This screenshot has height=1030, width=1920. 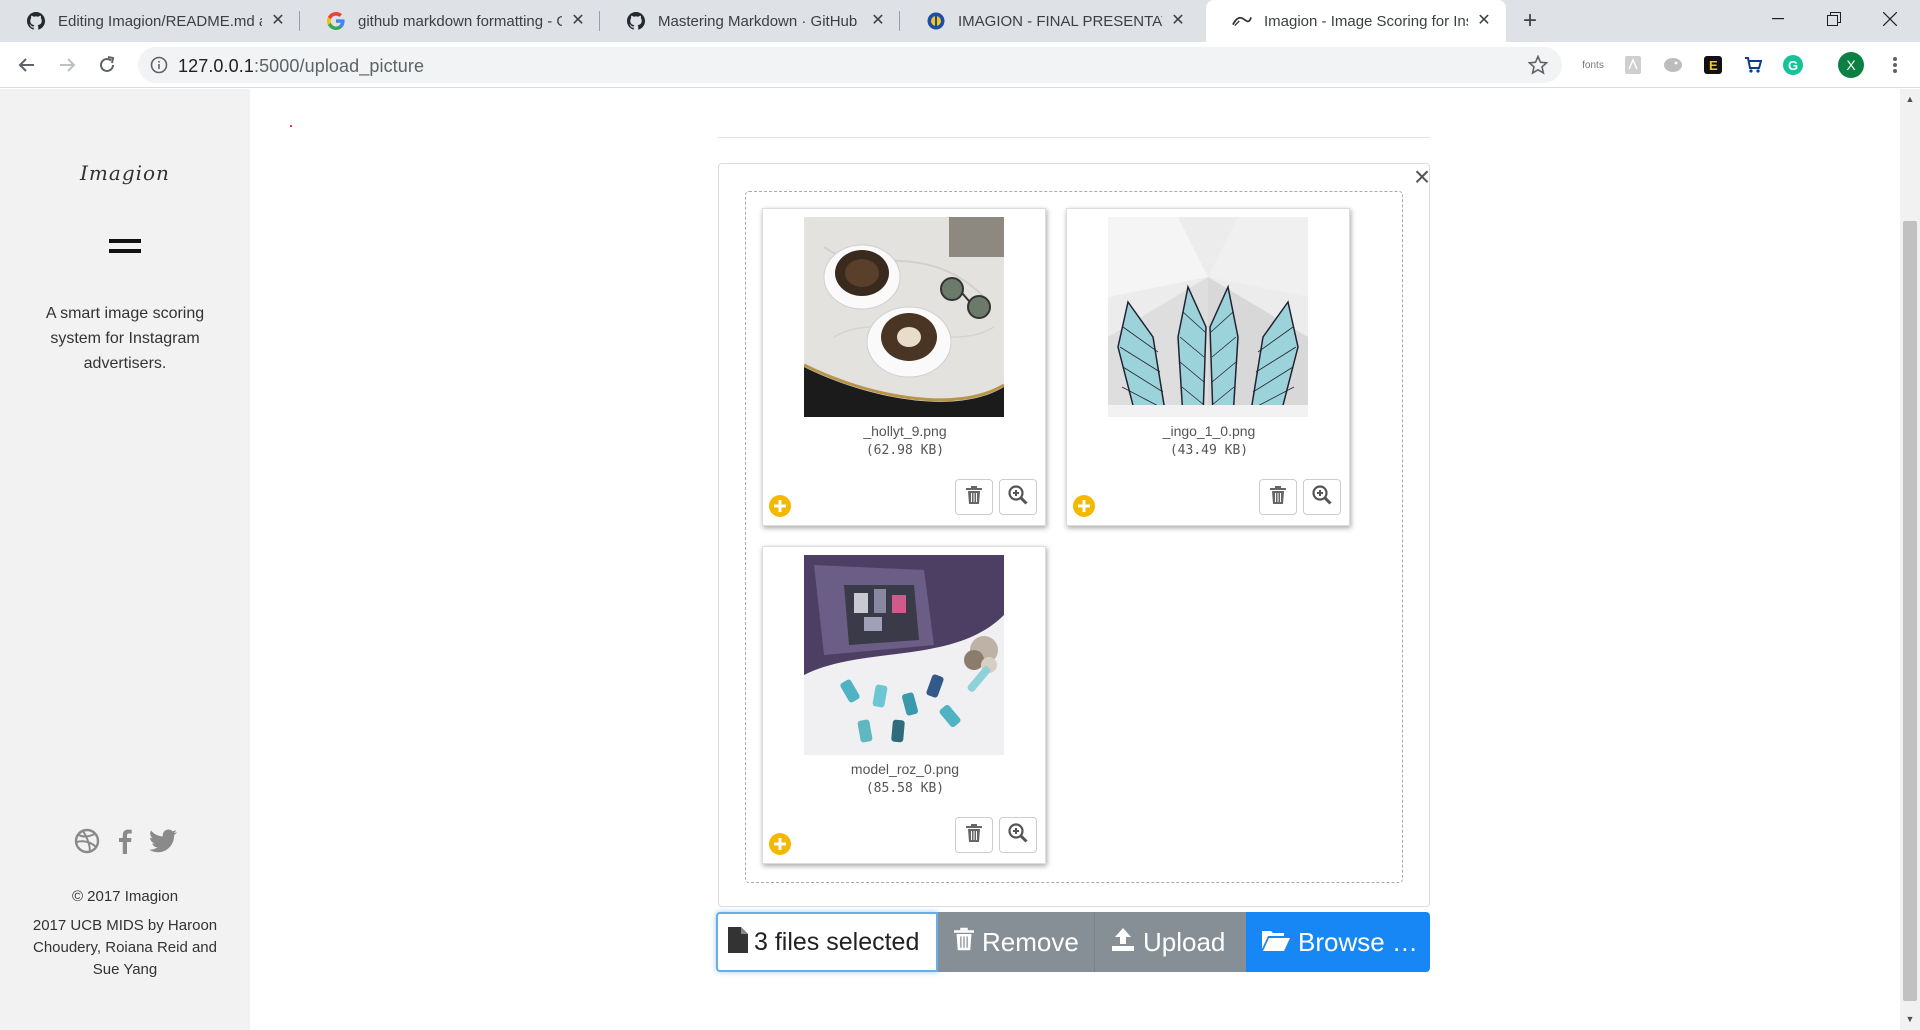 I want to click on upload-button: Upload, so click(x=1170, y=942).